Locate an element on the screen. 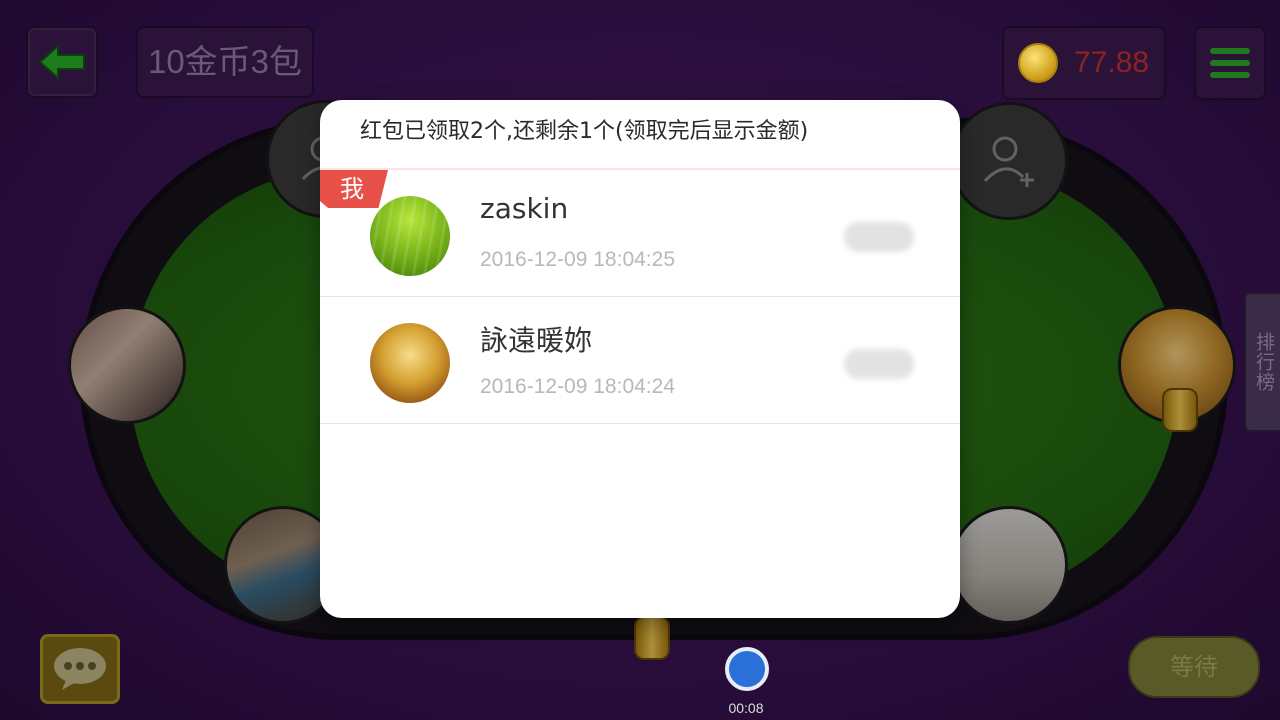  chat-bubble-icon is located at coordinates (80, 669).